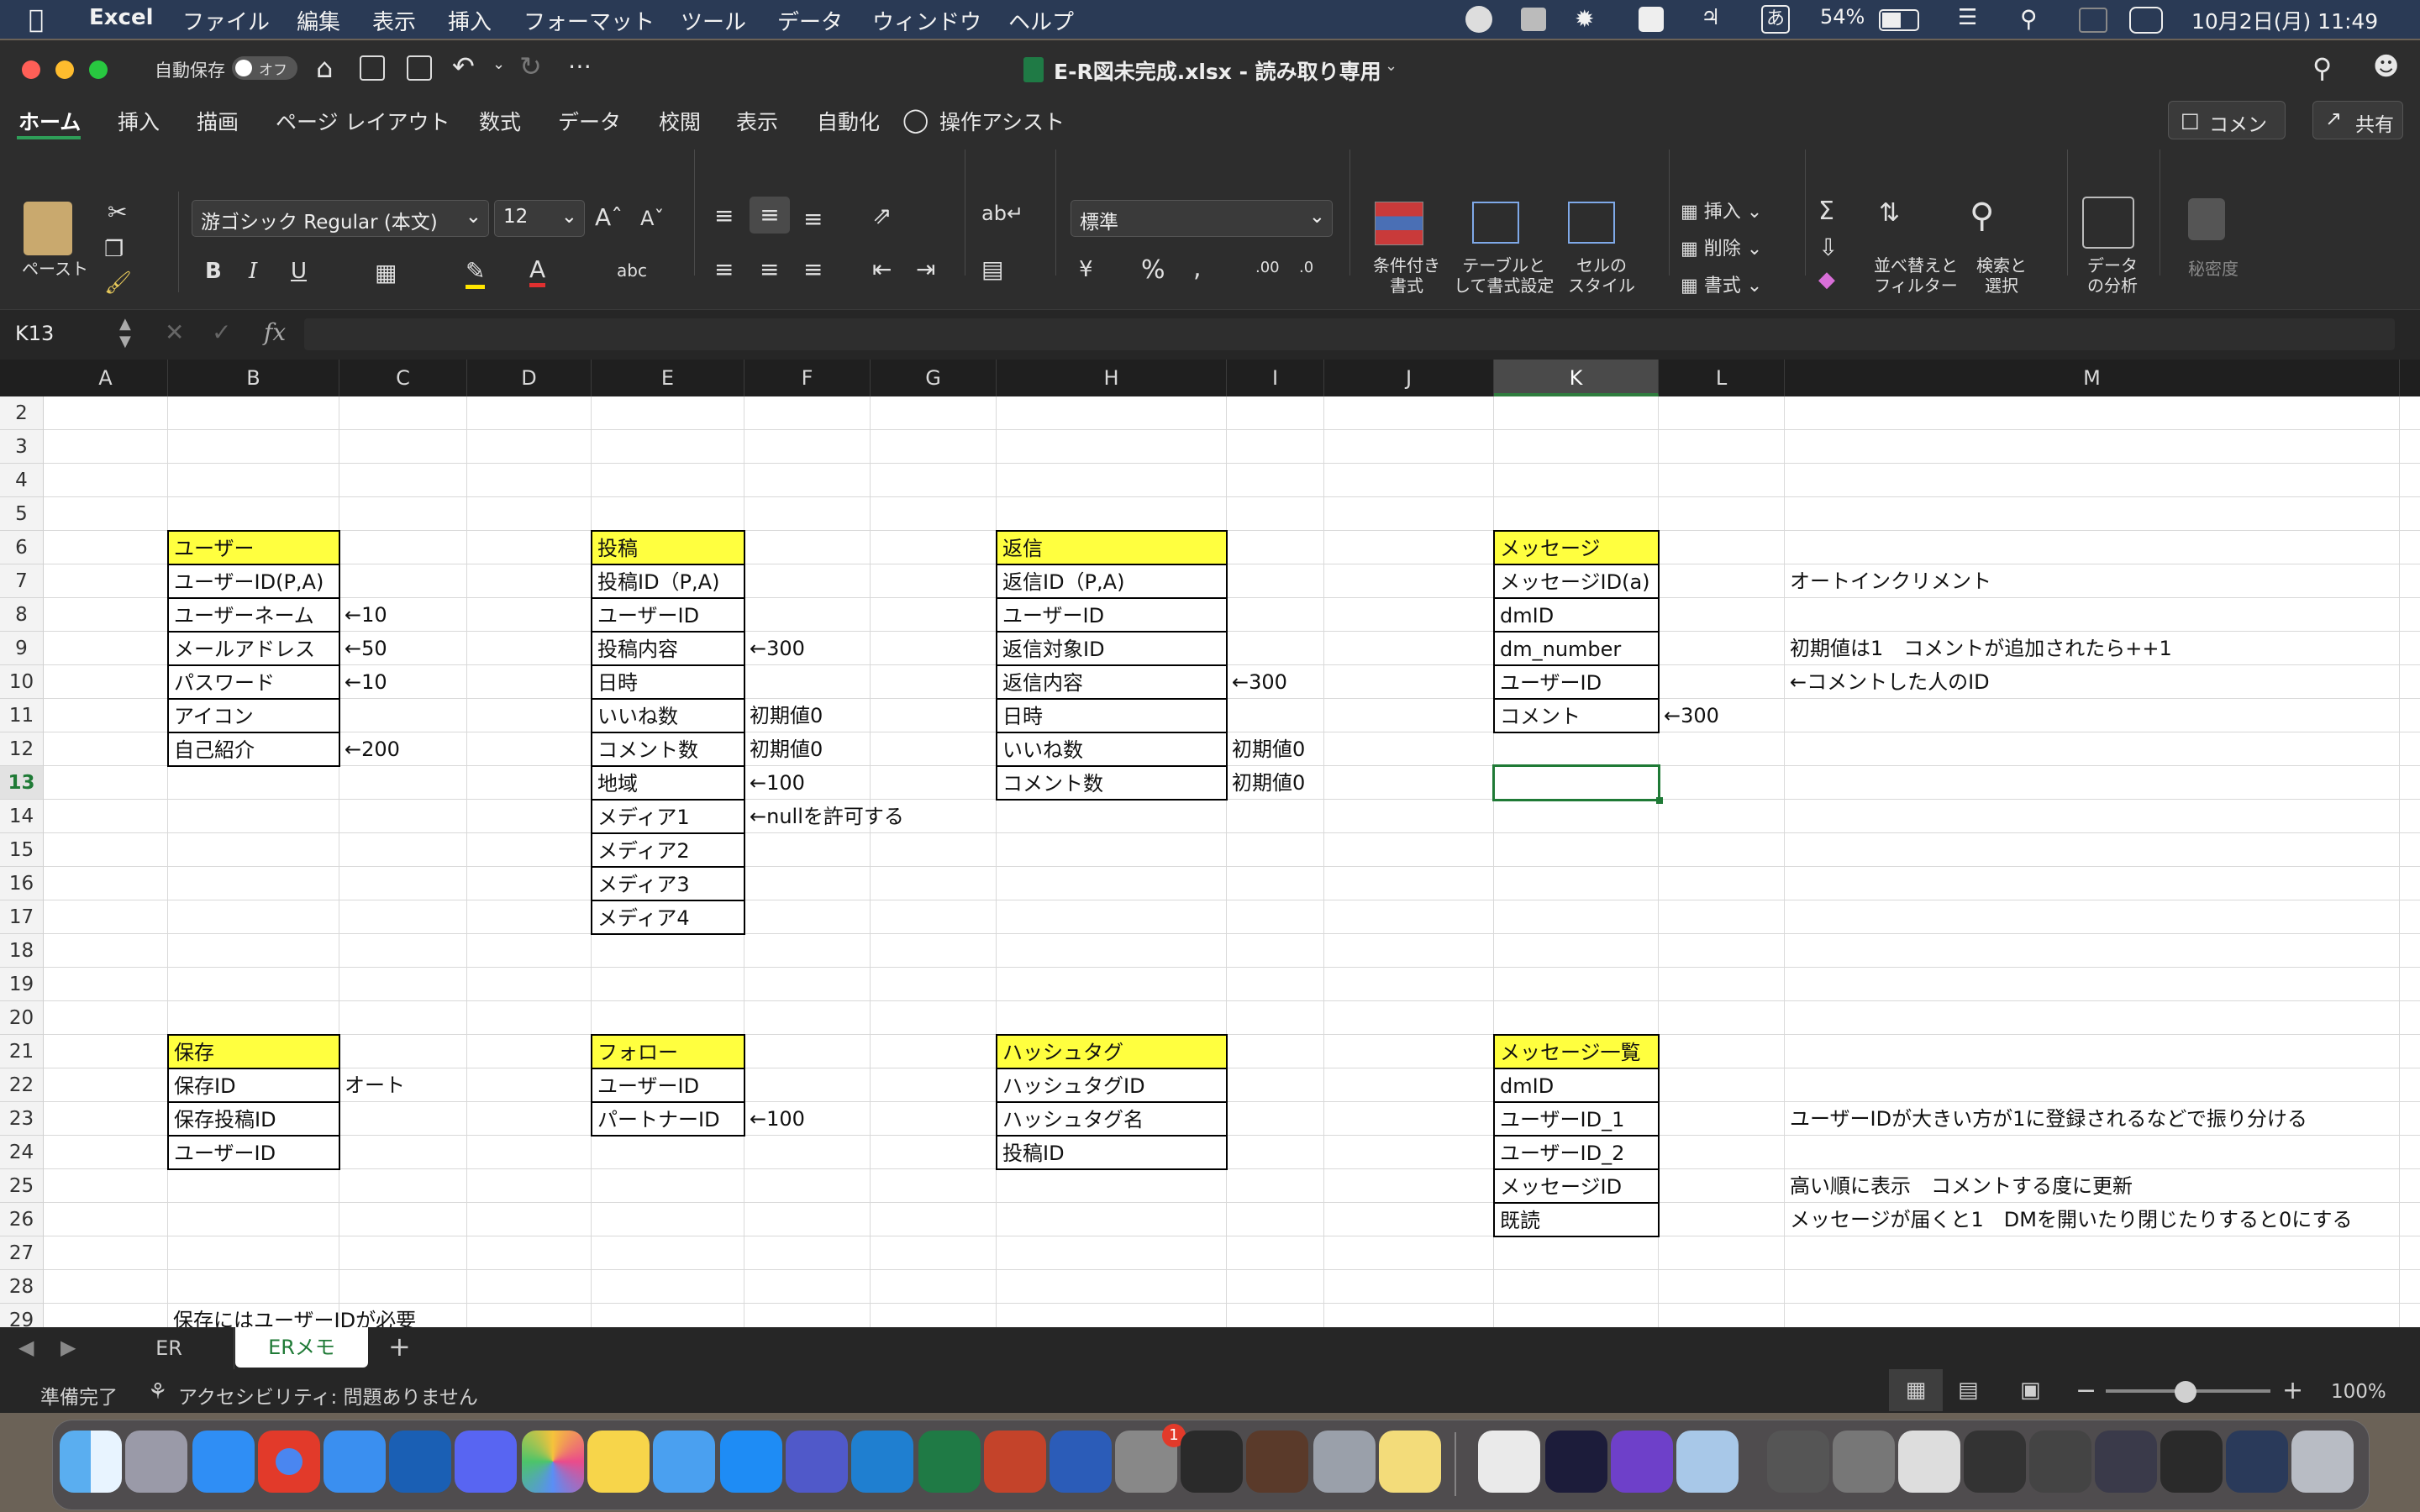 The image size is (2420, 1512). Describe the element at coordinates (2029, 19) in the screenshot. I see `search-icon: ⚲` at that location.